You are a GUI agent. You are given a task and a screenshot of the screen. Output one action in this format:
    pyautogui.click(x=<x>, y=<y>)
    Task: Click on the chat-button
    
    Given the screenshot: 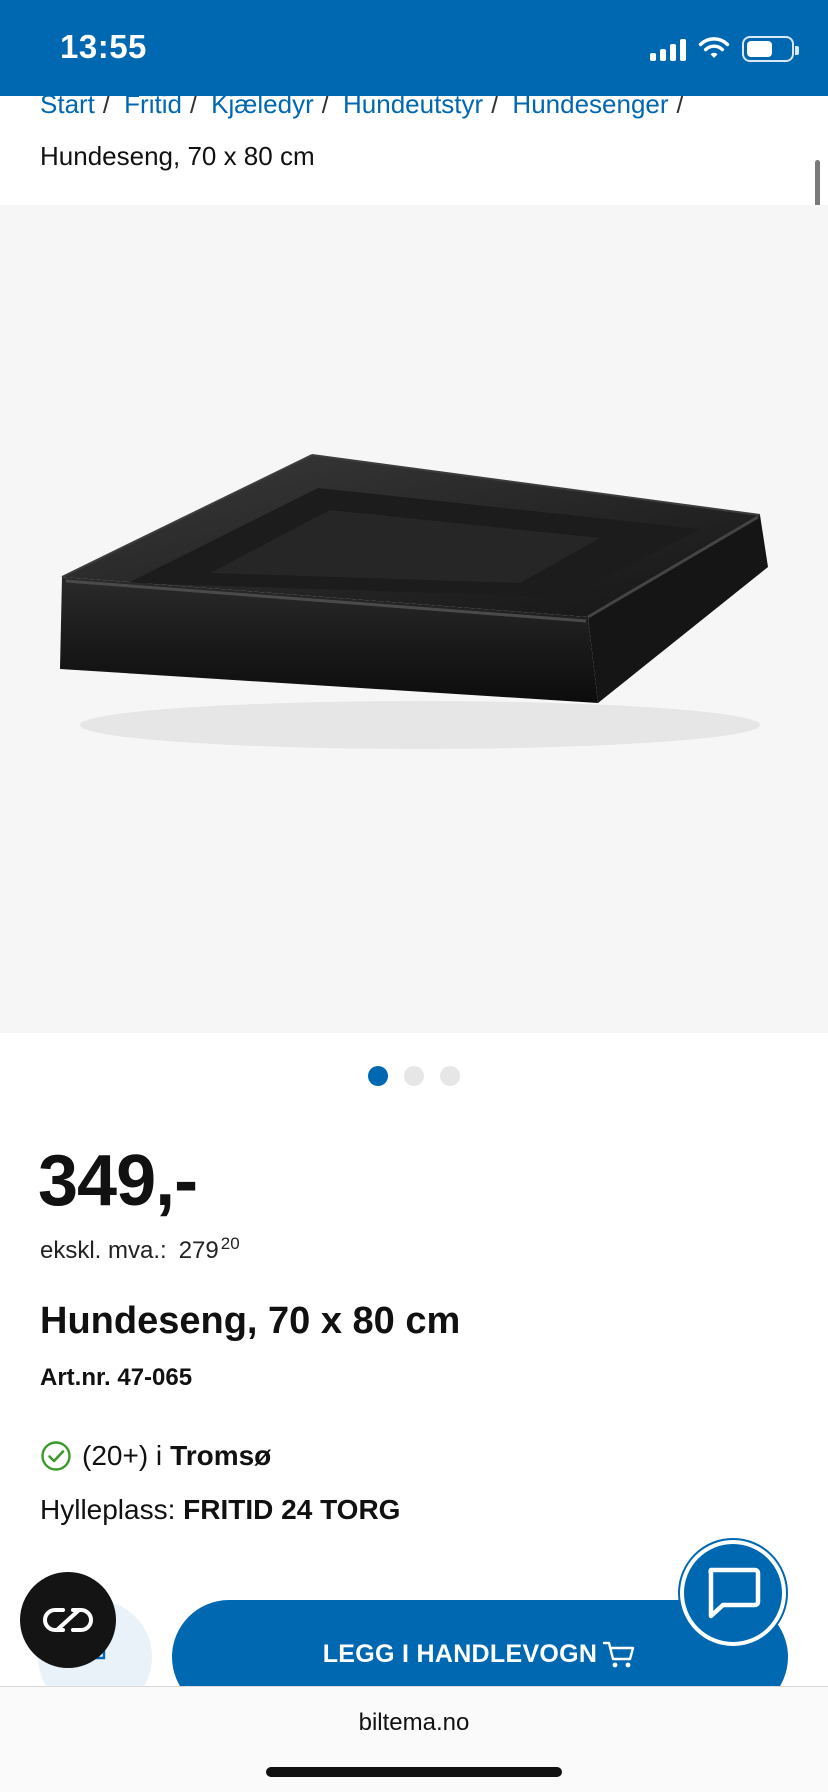 What is the action you would take?
    pyautogui.click(x=733, y=1593)
    